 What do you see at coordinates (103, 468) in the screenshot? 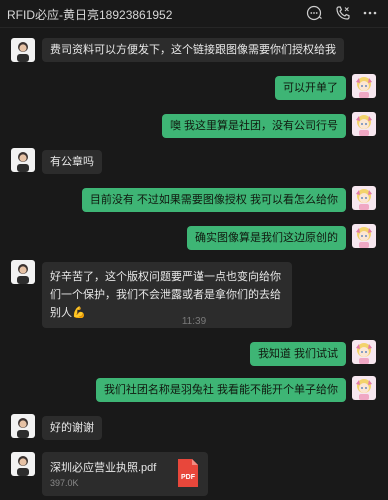
I see `file-name: 深圳必应营业执照.pdf` at bounding box center [103, 468].